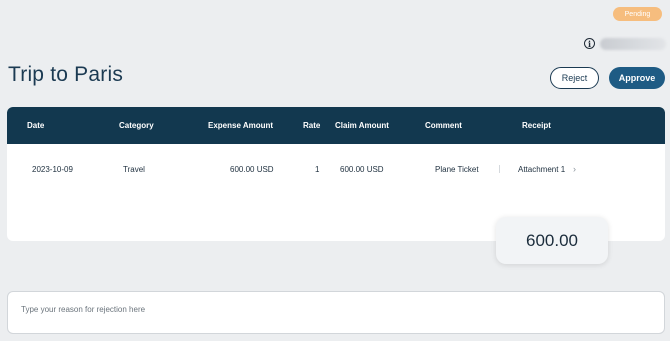 The image size is (670, 341). I want to click on column-header-date: Date, so click(36, 125).